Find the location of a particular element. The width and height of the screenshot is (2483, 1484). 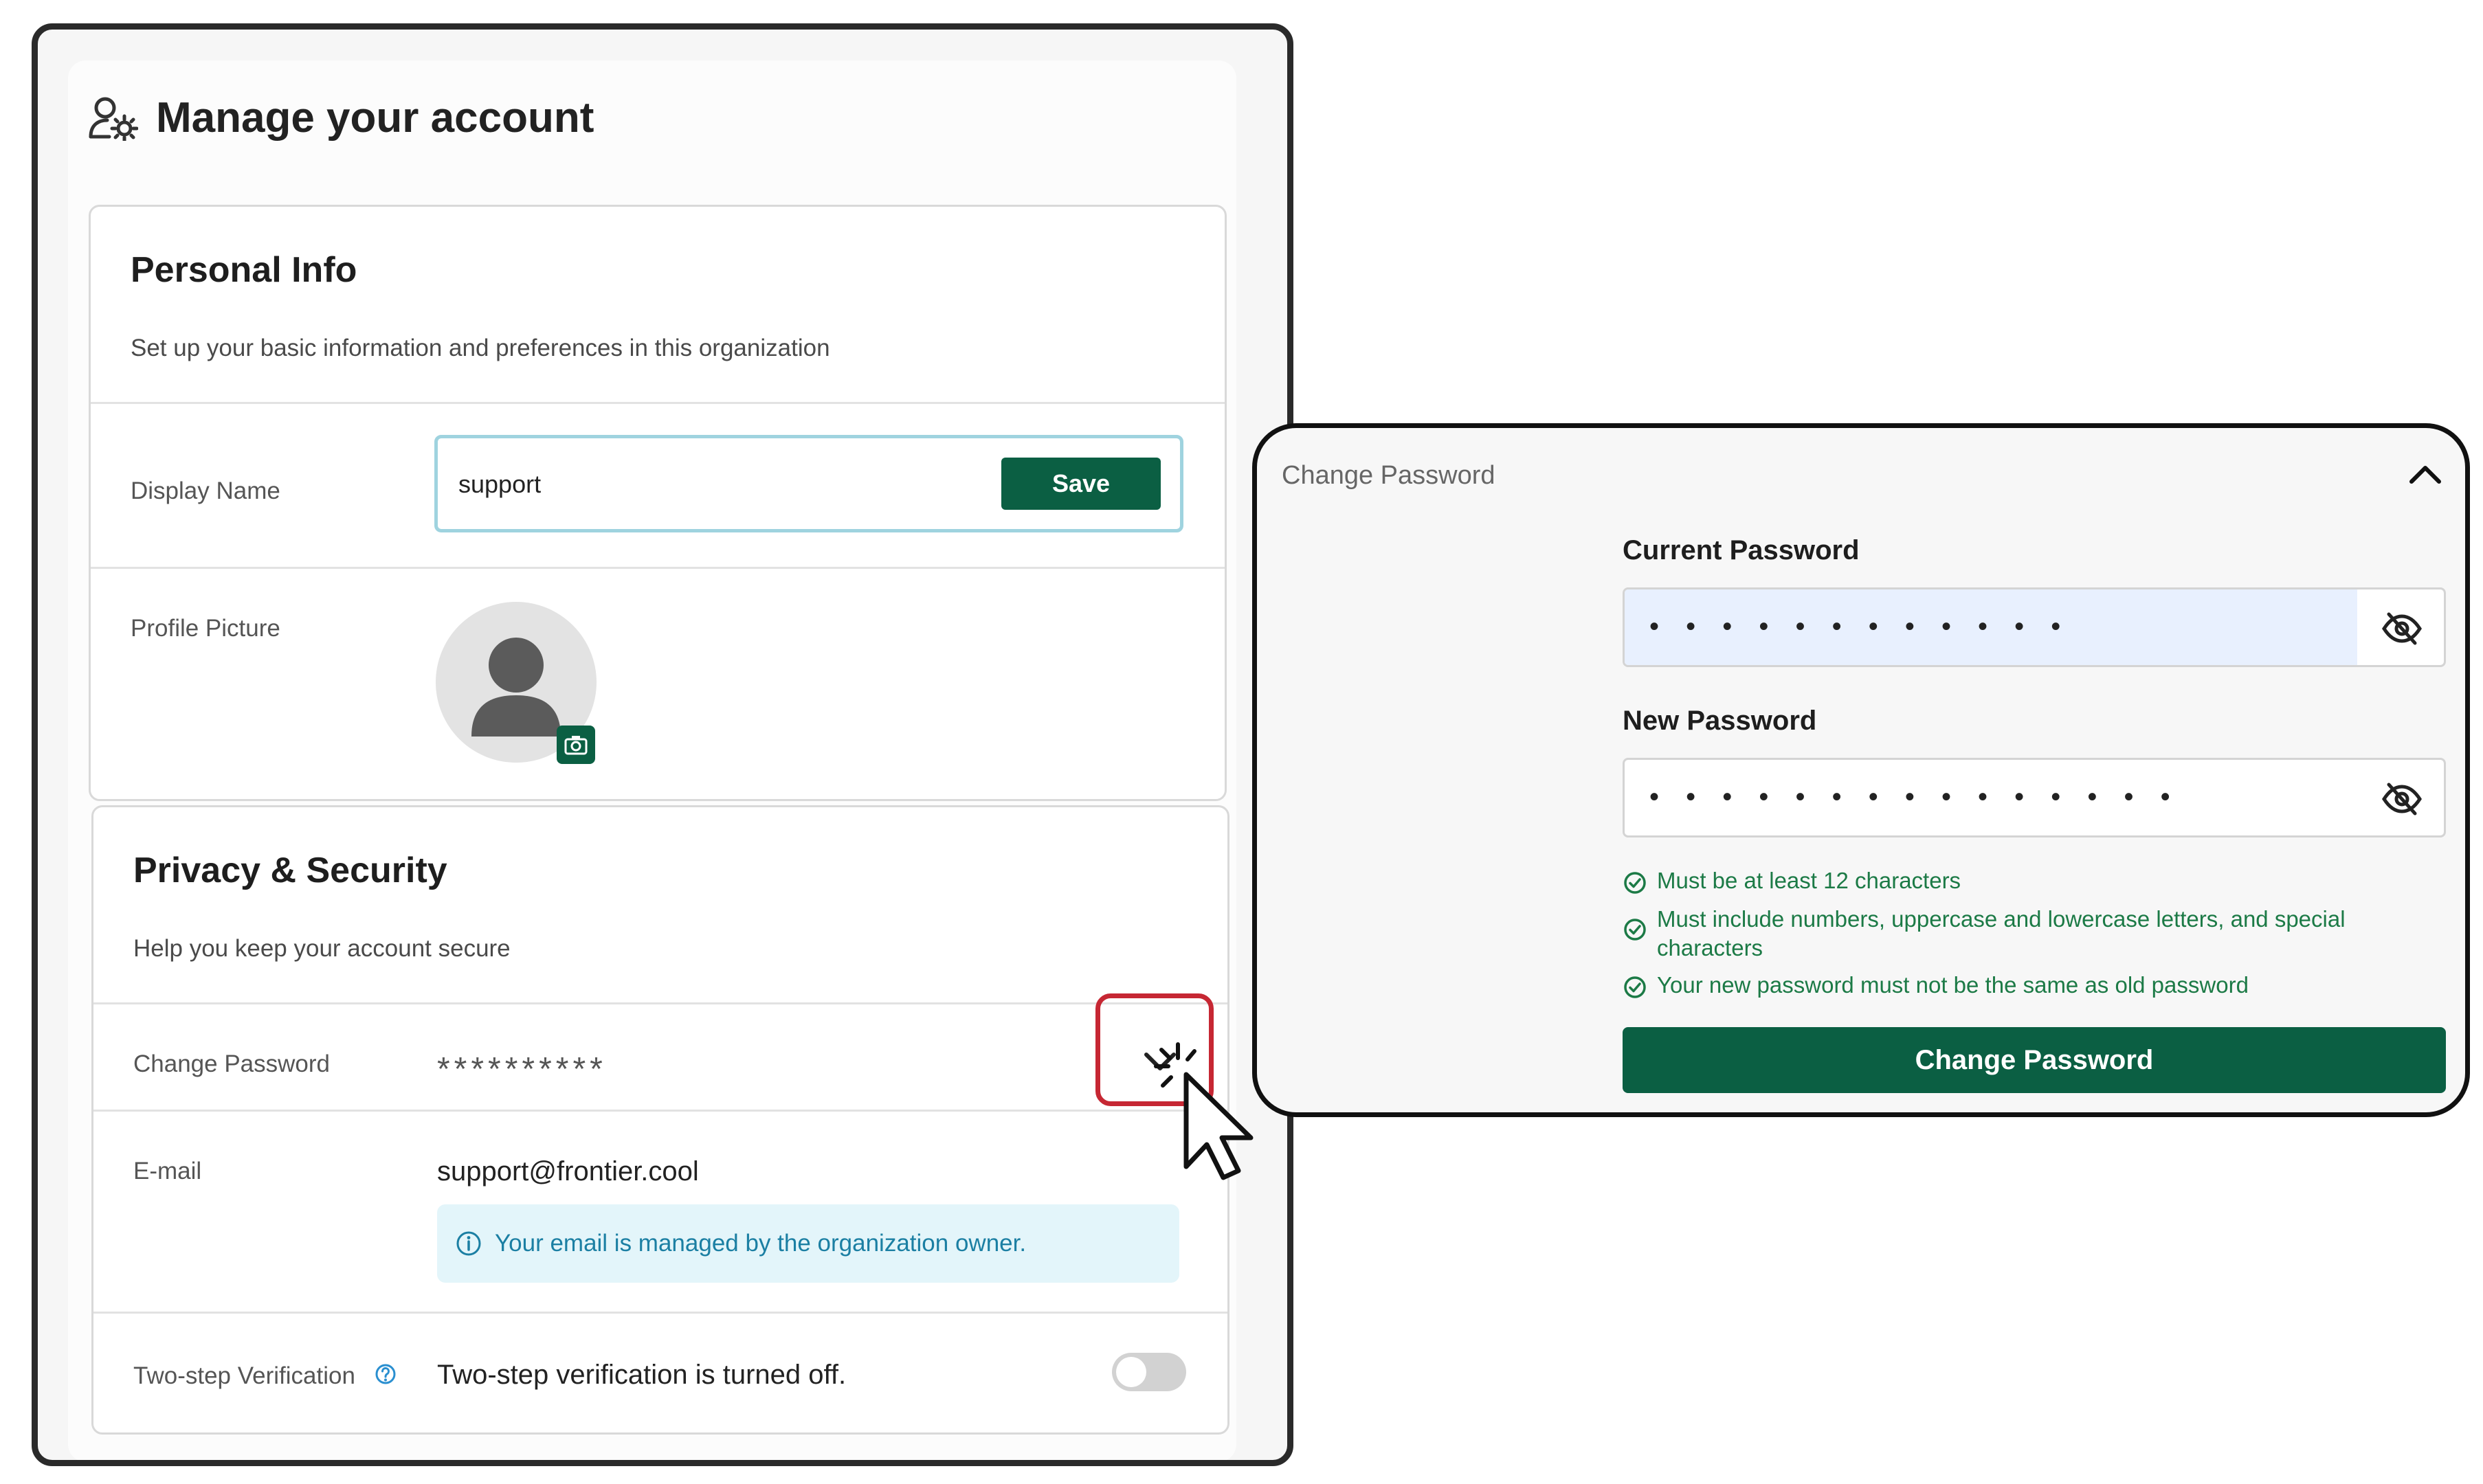

camera-button is located at coordinates (576, 745).